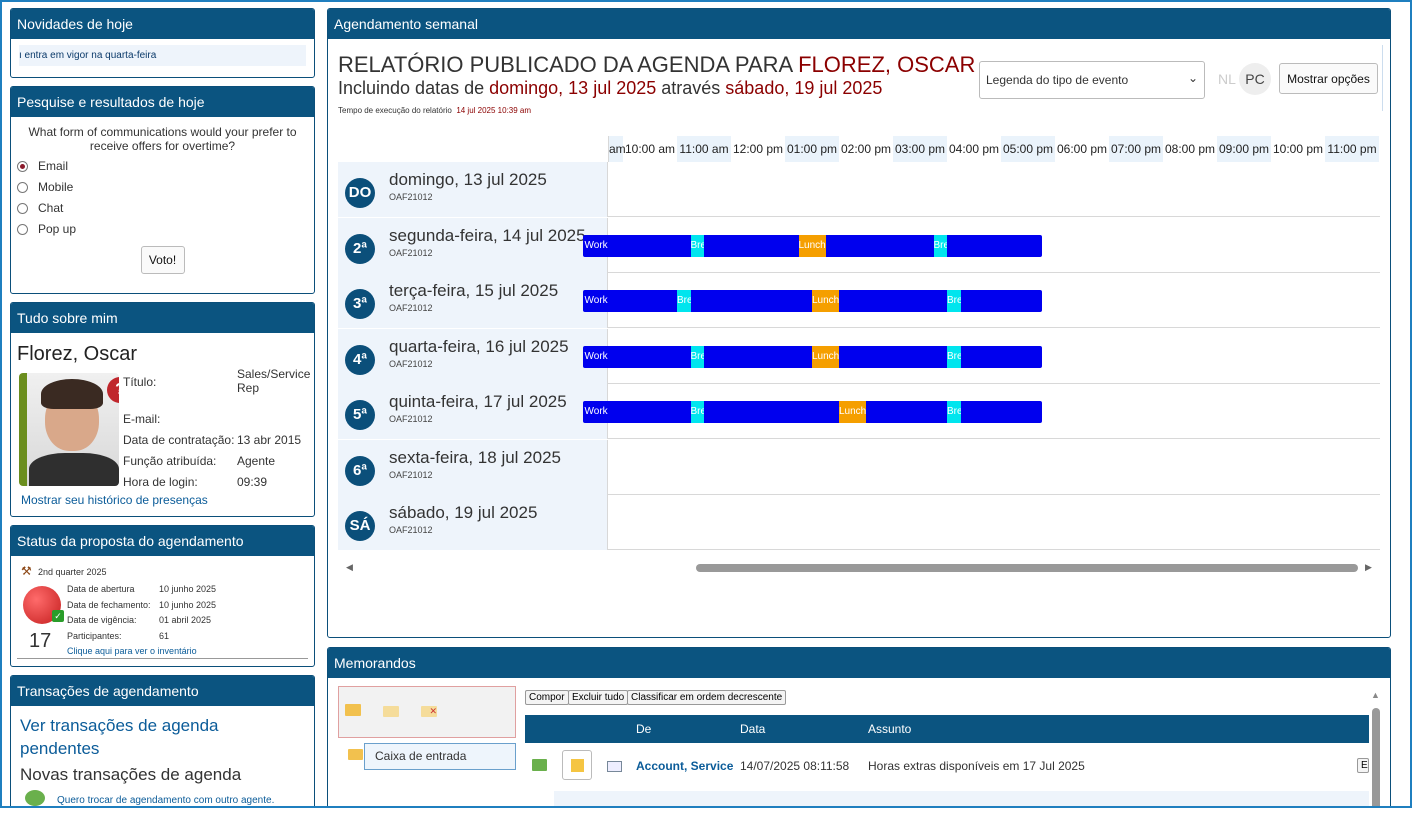 The image size is (1425, 820). I want to click on memo-from: Account, Service, so click(684, 766).